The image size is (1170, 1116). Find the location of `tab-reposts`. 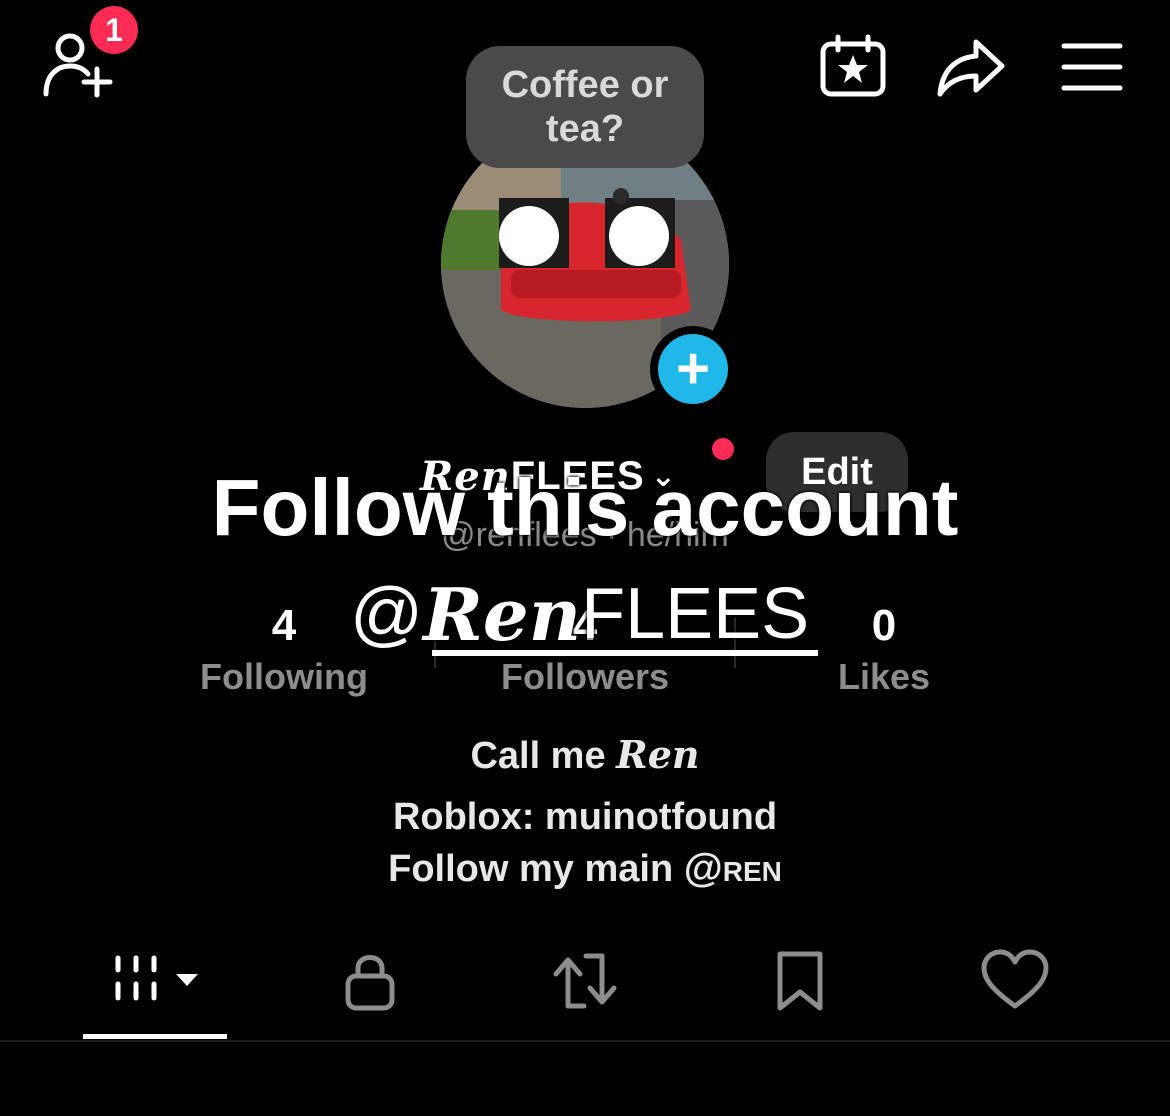

tab-reposts is located at coordinates (585, 981).